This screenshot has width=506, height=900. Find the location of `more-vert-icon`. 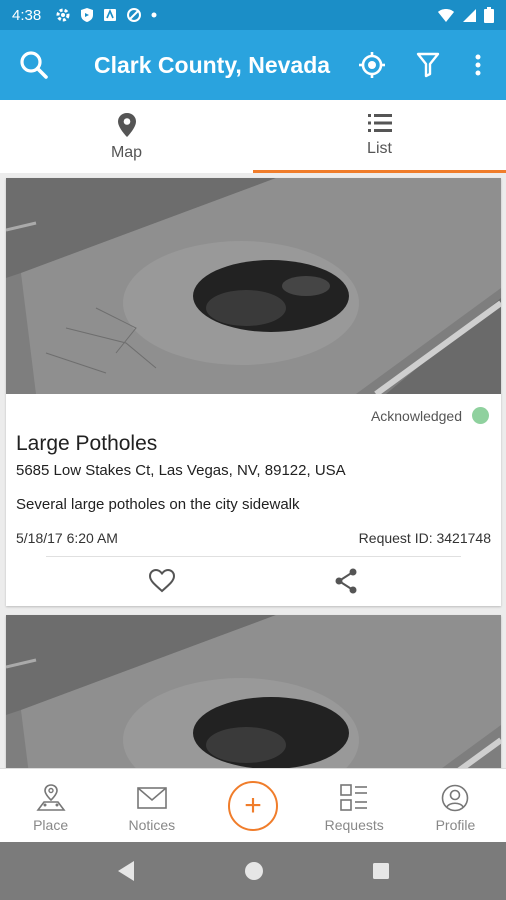

more-vert-icon is located at coordinates (478, 65).